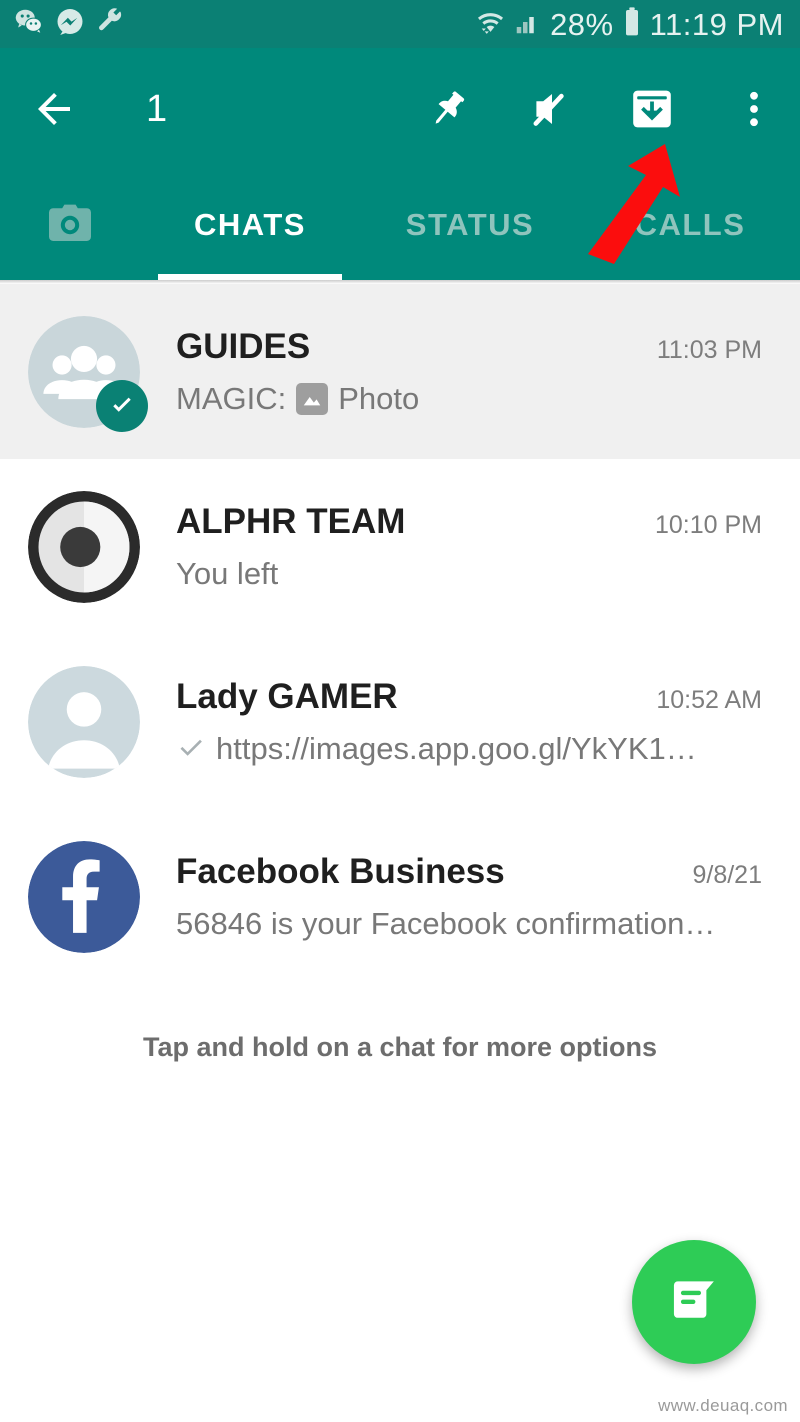  Describe the element at coordinates (448, 109) in the screenshot. I see `pin-icon` at that location.